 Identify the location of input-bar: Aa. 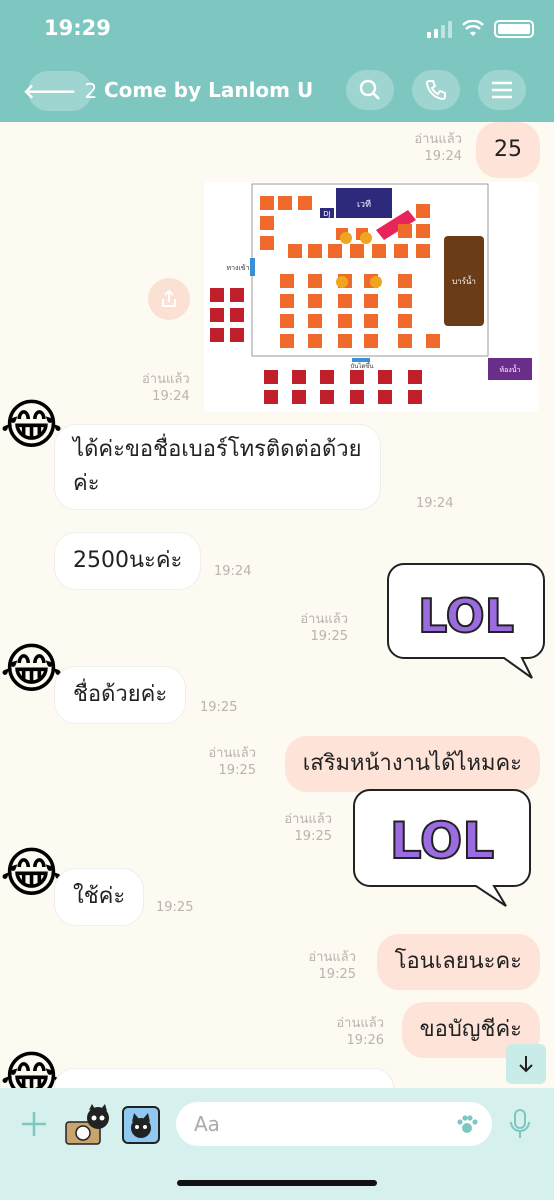
(277, 1144).